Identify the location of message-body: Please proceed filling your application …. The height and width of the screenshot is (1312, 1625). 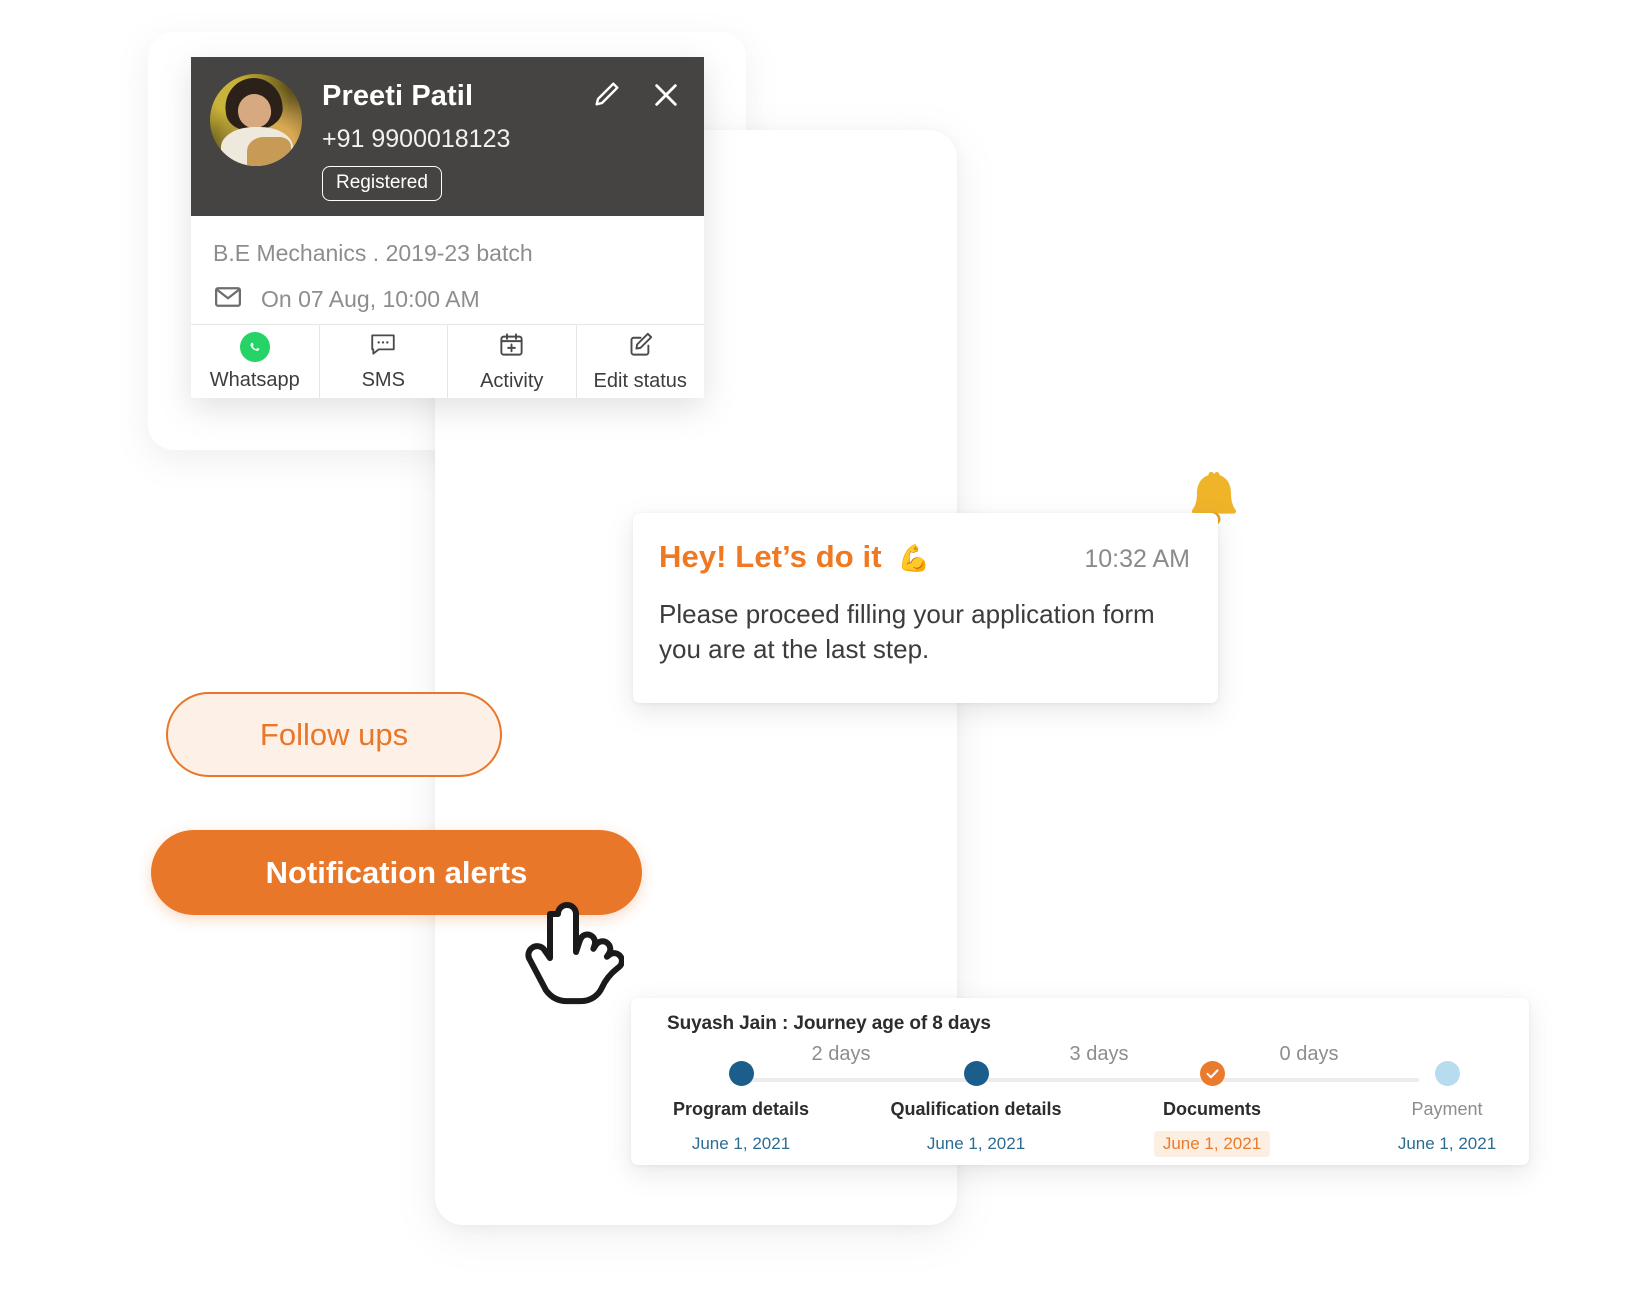
(907, 631).